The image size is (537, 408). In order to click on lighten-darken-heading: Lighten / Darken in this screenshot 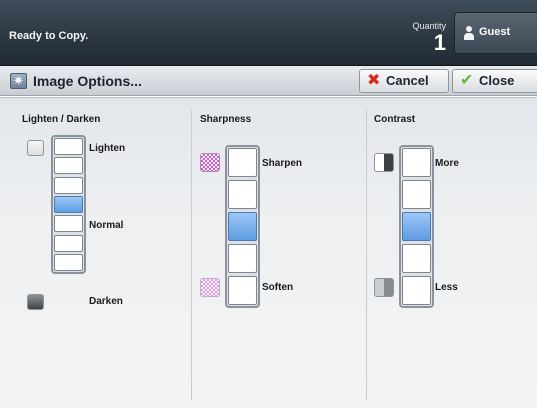, I will do `click(61, 119)`.